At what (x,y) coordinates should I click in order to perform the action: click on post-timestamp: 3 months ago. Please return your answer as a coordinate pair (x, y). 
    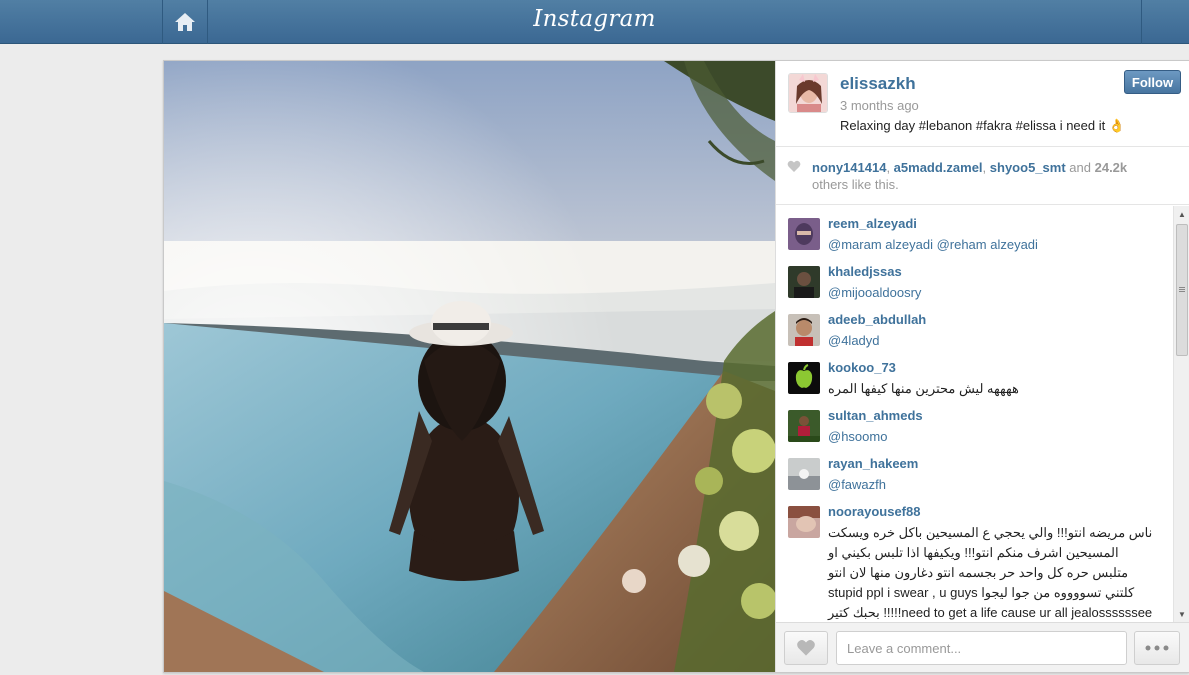
    Looking at the image, I should click on (879, 105).